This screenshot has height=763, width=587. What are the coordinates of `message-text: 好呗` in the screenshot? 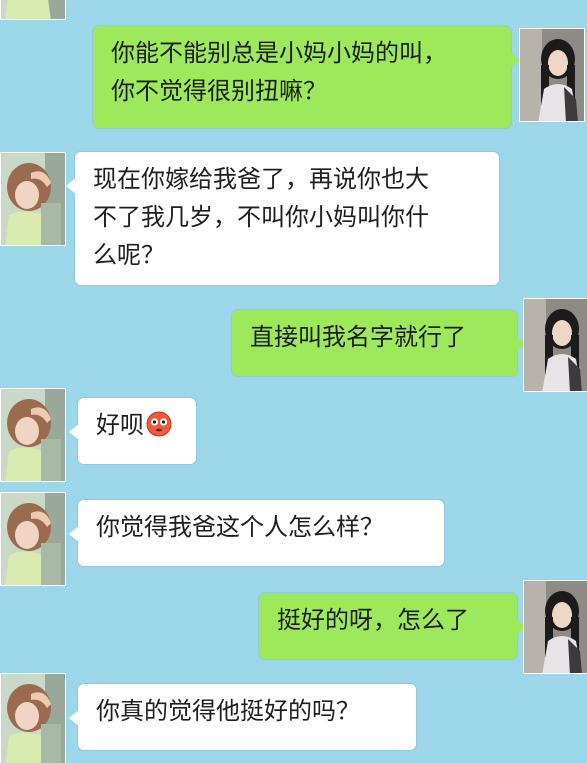 It's located at (120, 425).